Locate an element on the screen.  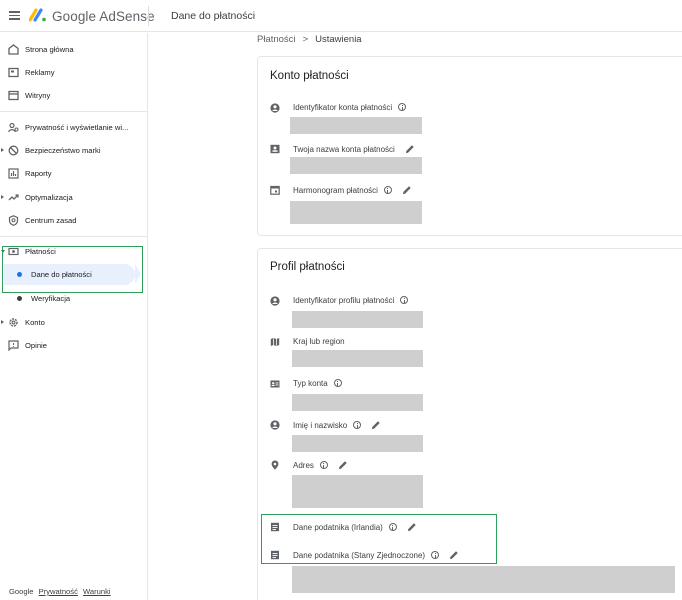
top-divider is located at coordinates (148, 16).